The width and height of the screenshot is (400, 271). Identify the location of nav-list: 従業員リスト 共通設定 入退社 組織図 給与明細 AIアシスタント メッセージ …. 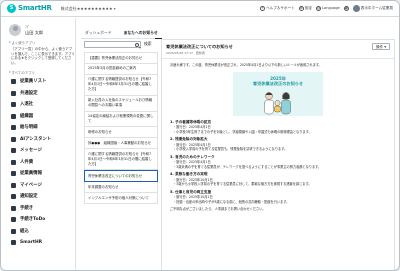
(38, 162).